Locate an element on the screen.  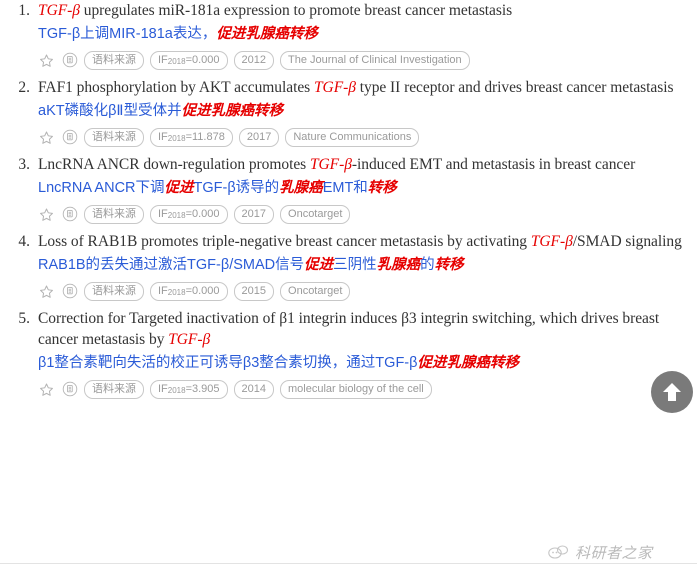
title-cn-highlight: 转移 is located at coordinates (449, 265).